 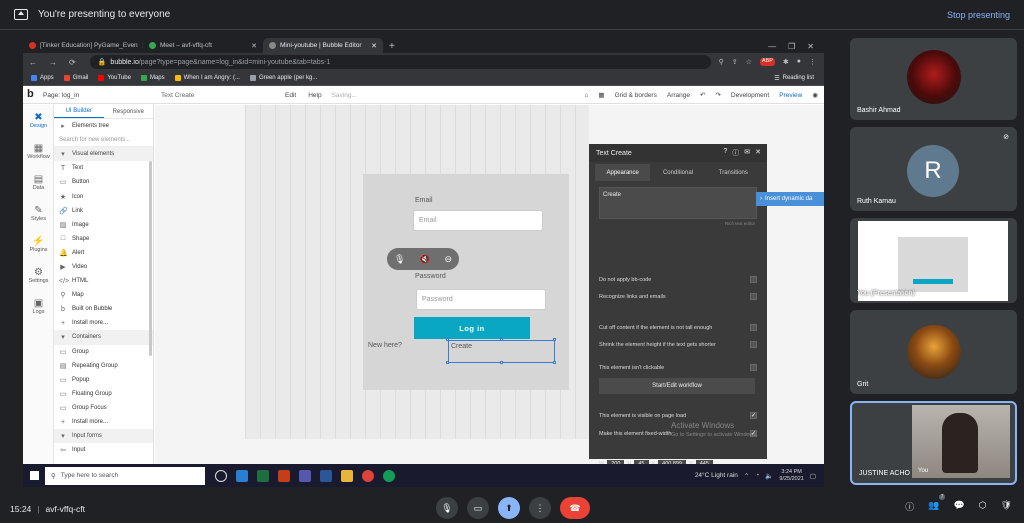 I want to click on speaker-off-icon: 🔇, so click(x=424, y=259).